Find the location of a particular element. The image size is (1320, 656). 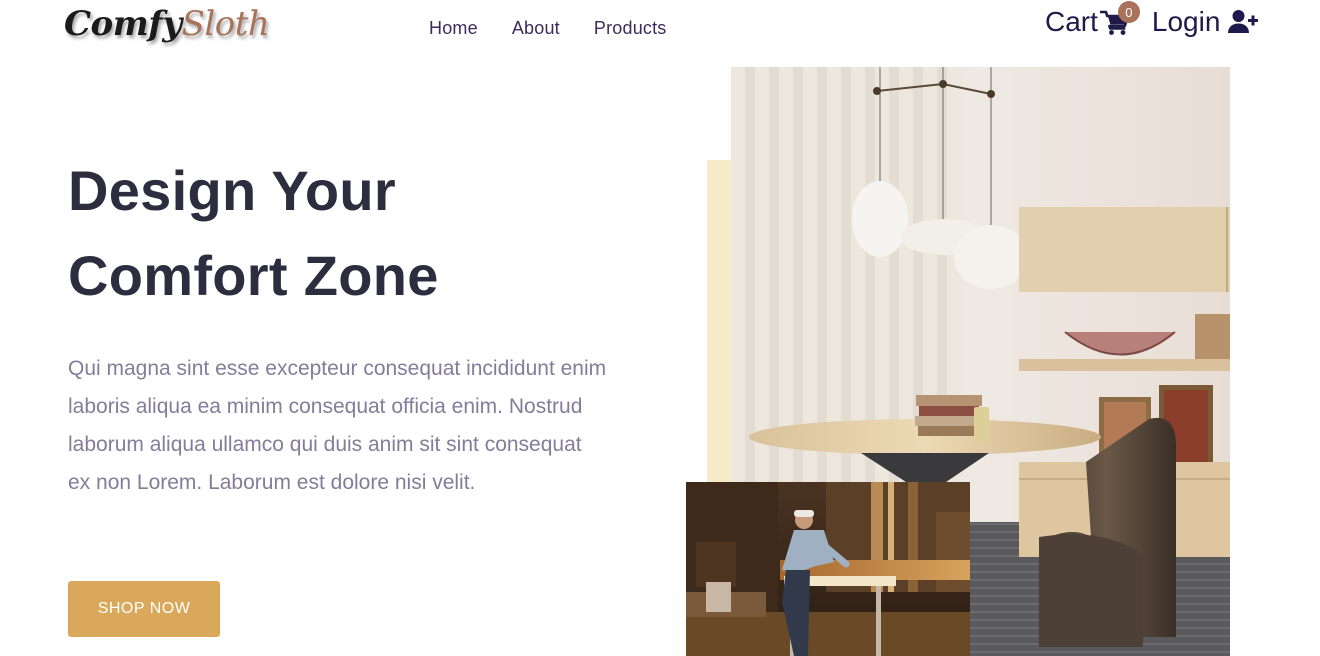

nav-actions: Cart 0 Login is located at coordinates (1152, 19).